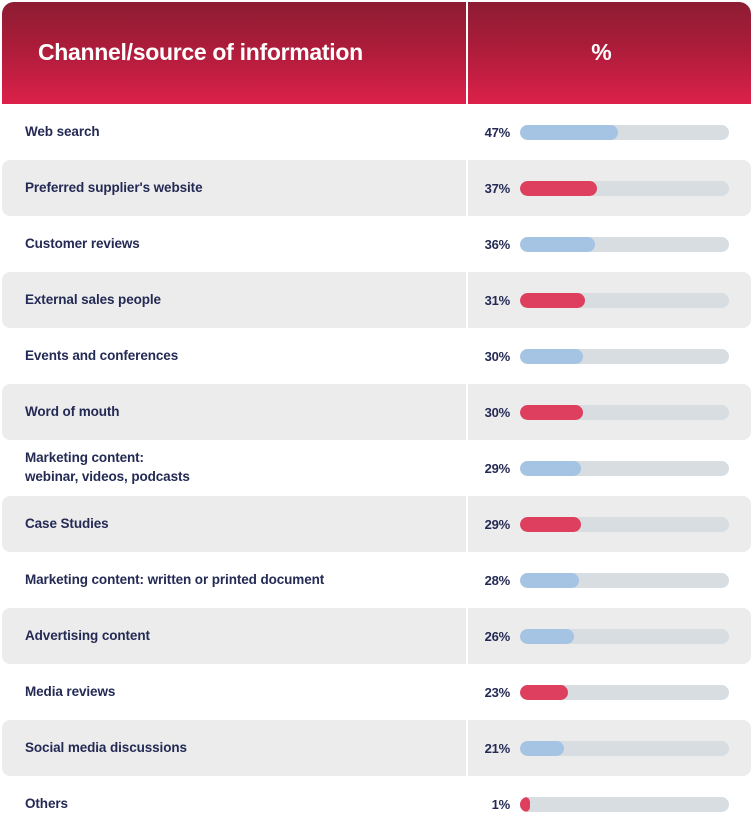  Describe the element at coordinates (67, 523) in the screenshot. I see `row-label: Case Studies` at that location.